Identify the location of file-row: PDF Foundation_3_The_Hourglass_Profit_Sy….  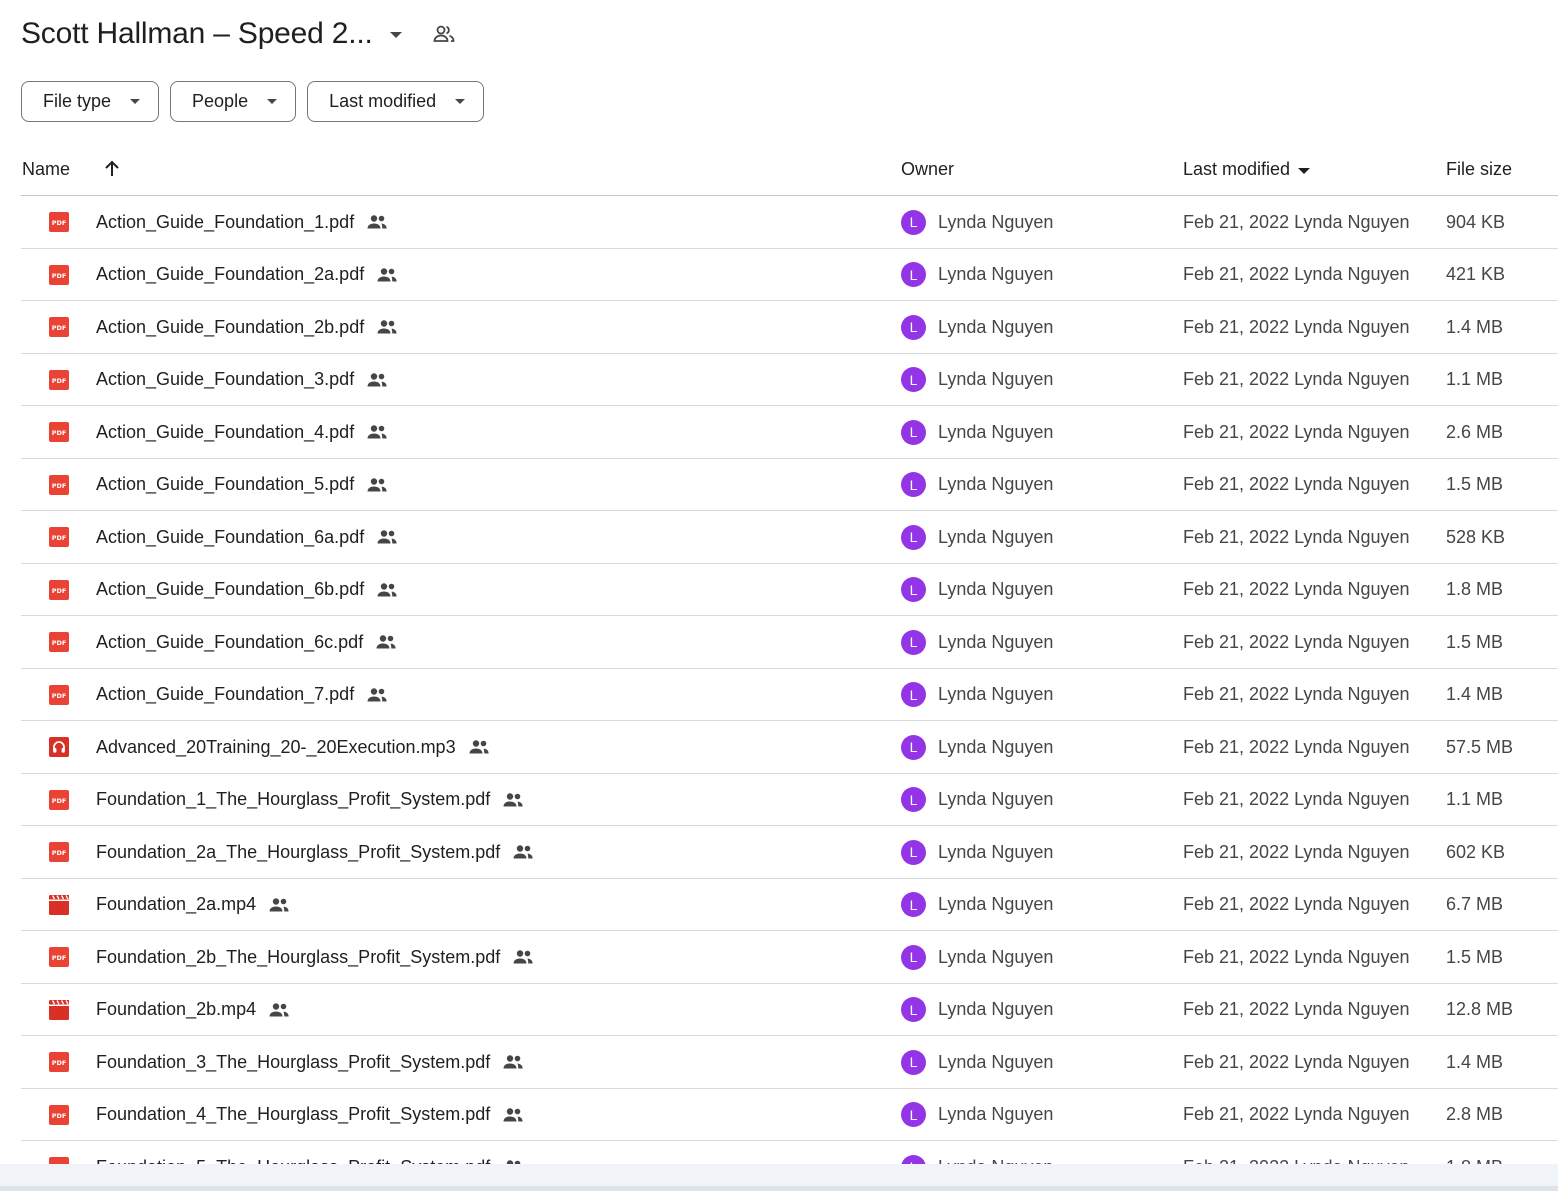
(789, 1062).